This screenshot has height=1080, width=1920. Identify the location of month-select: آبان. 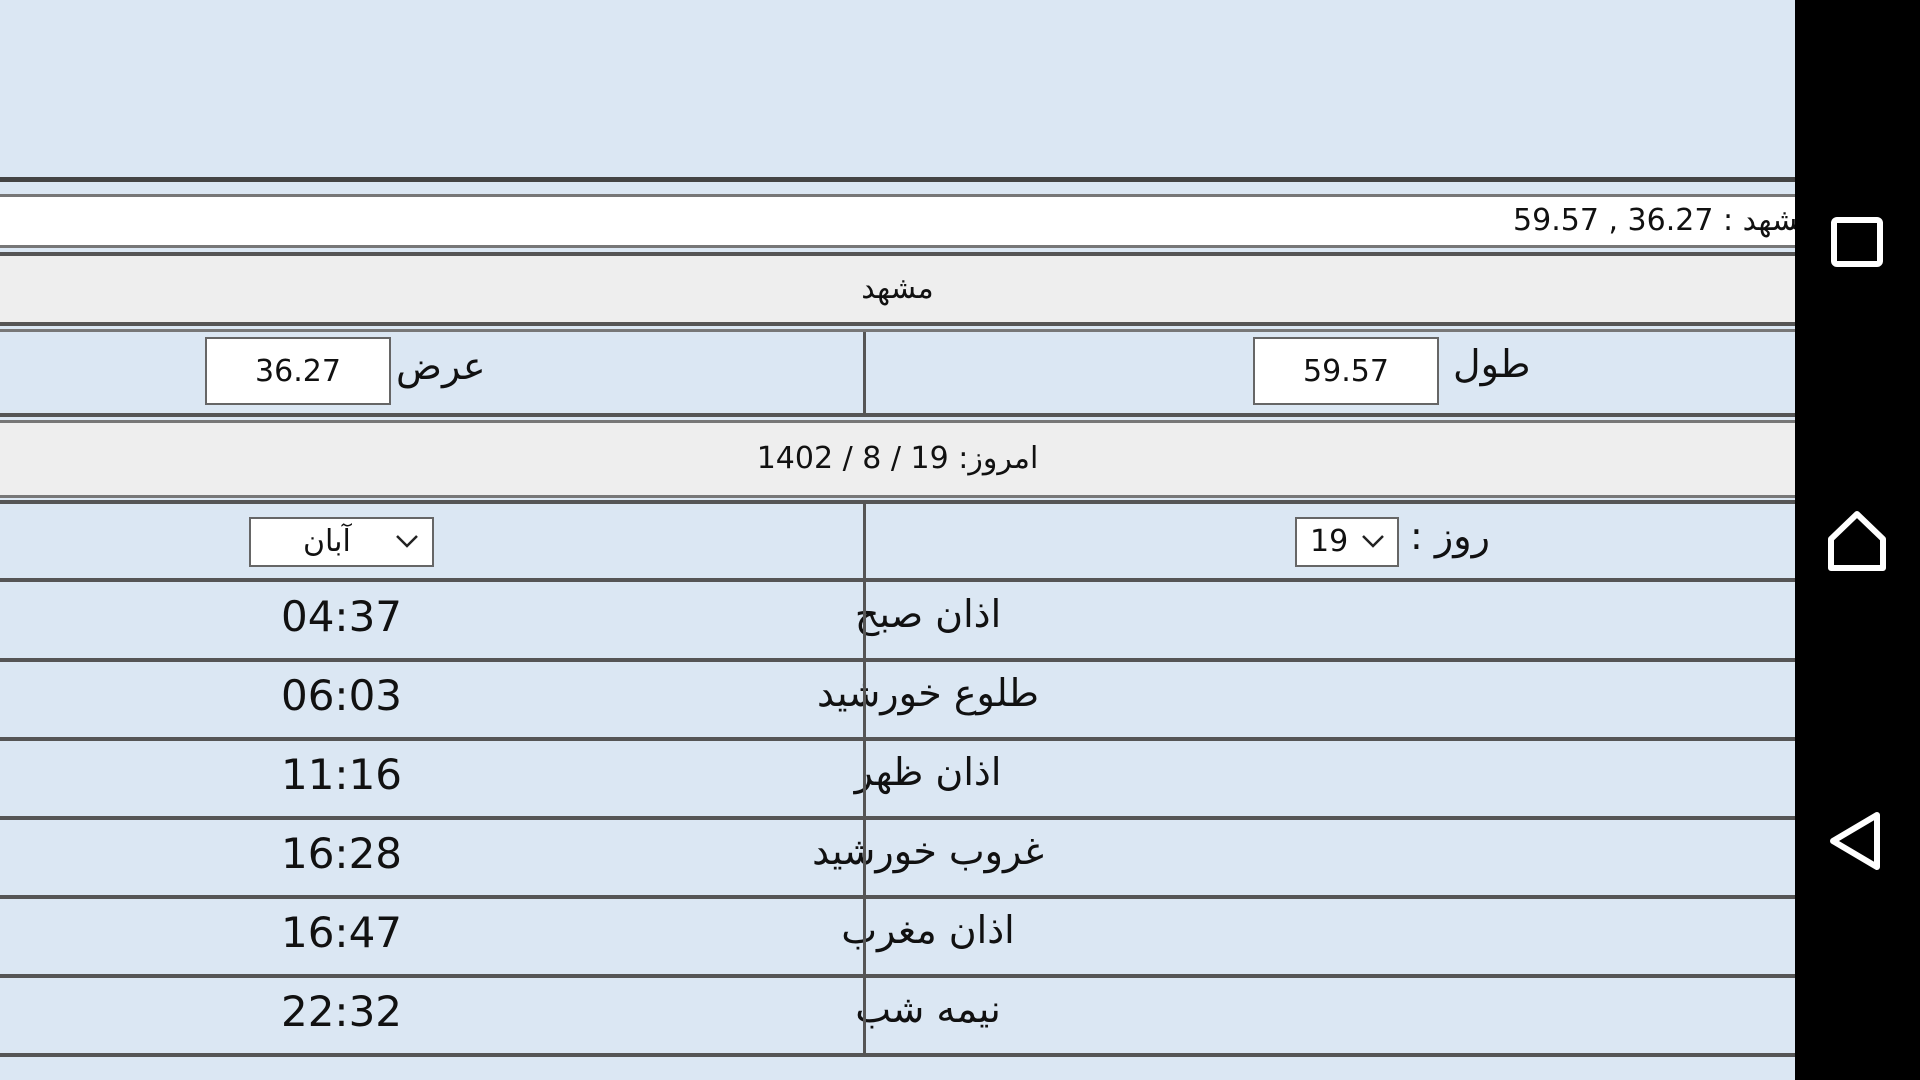
(341, 542).